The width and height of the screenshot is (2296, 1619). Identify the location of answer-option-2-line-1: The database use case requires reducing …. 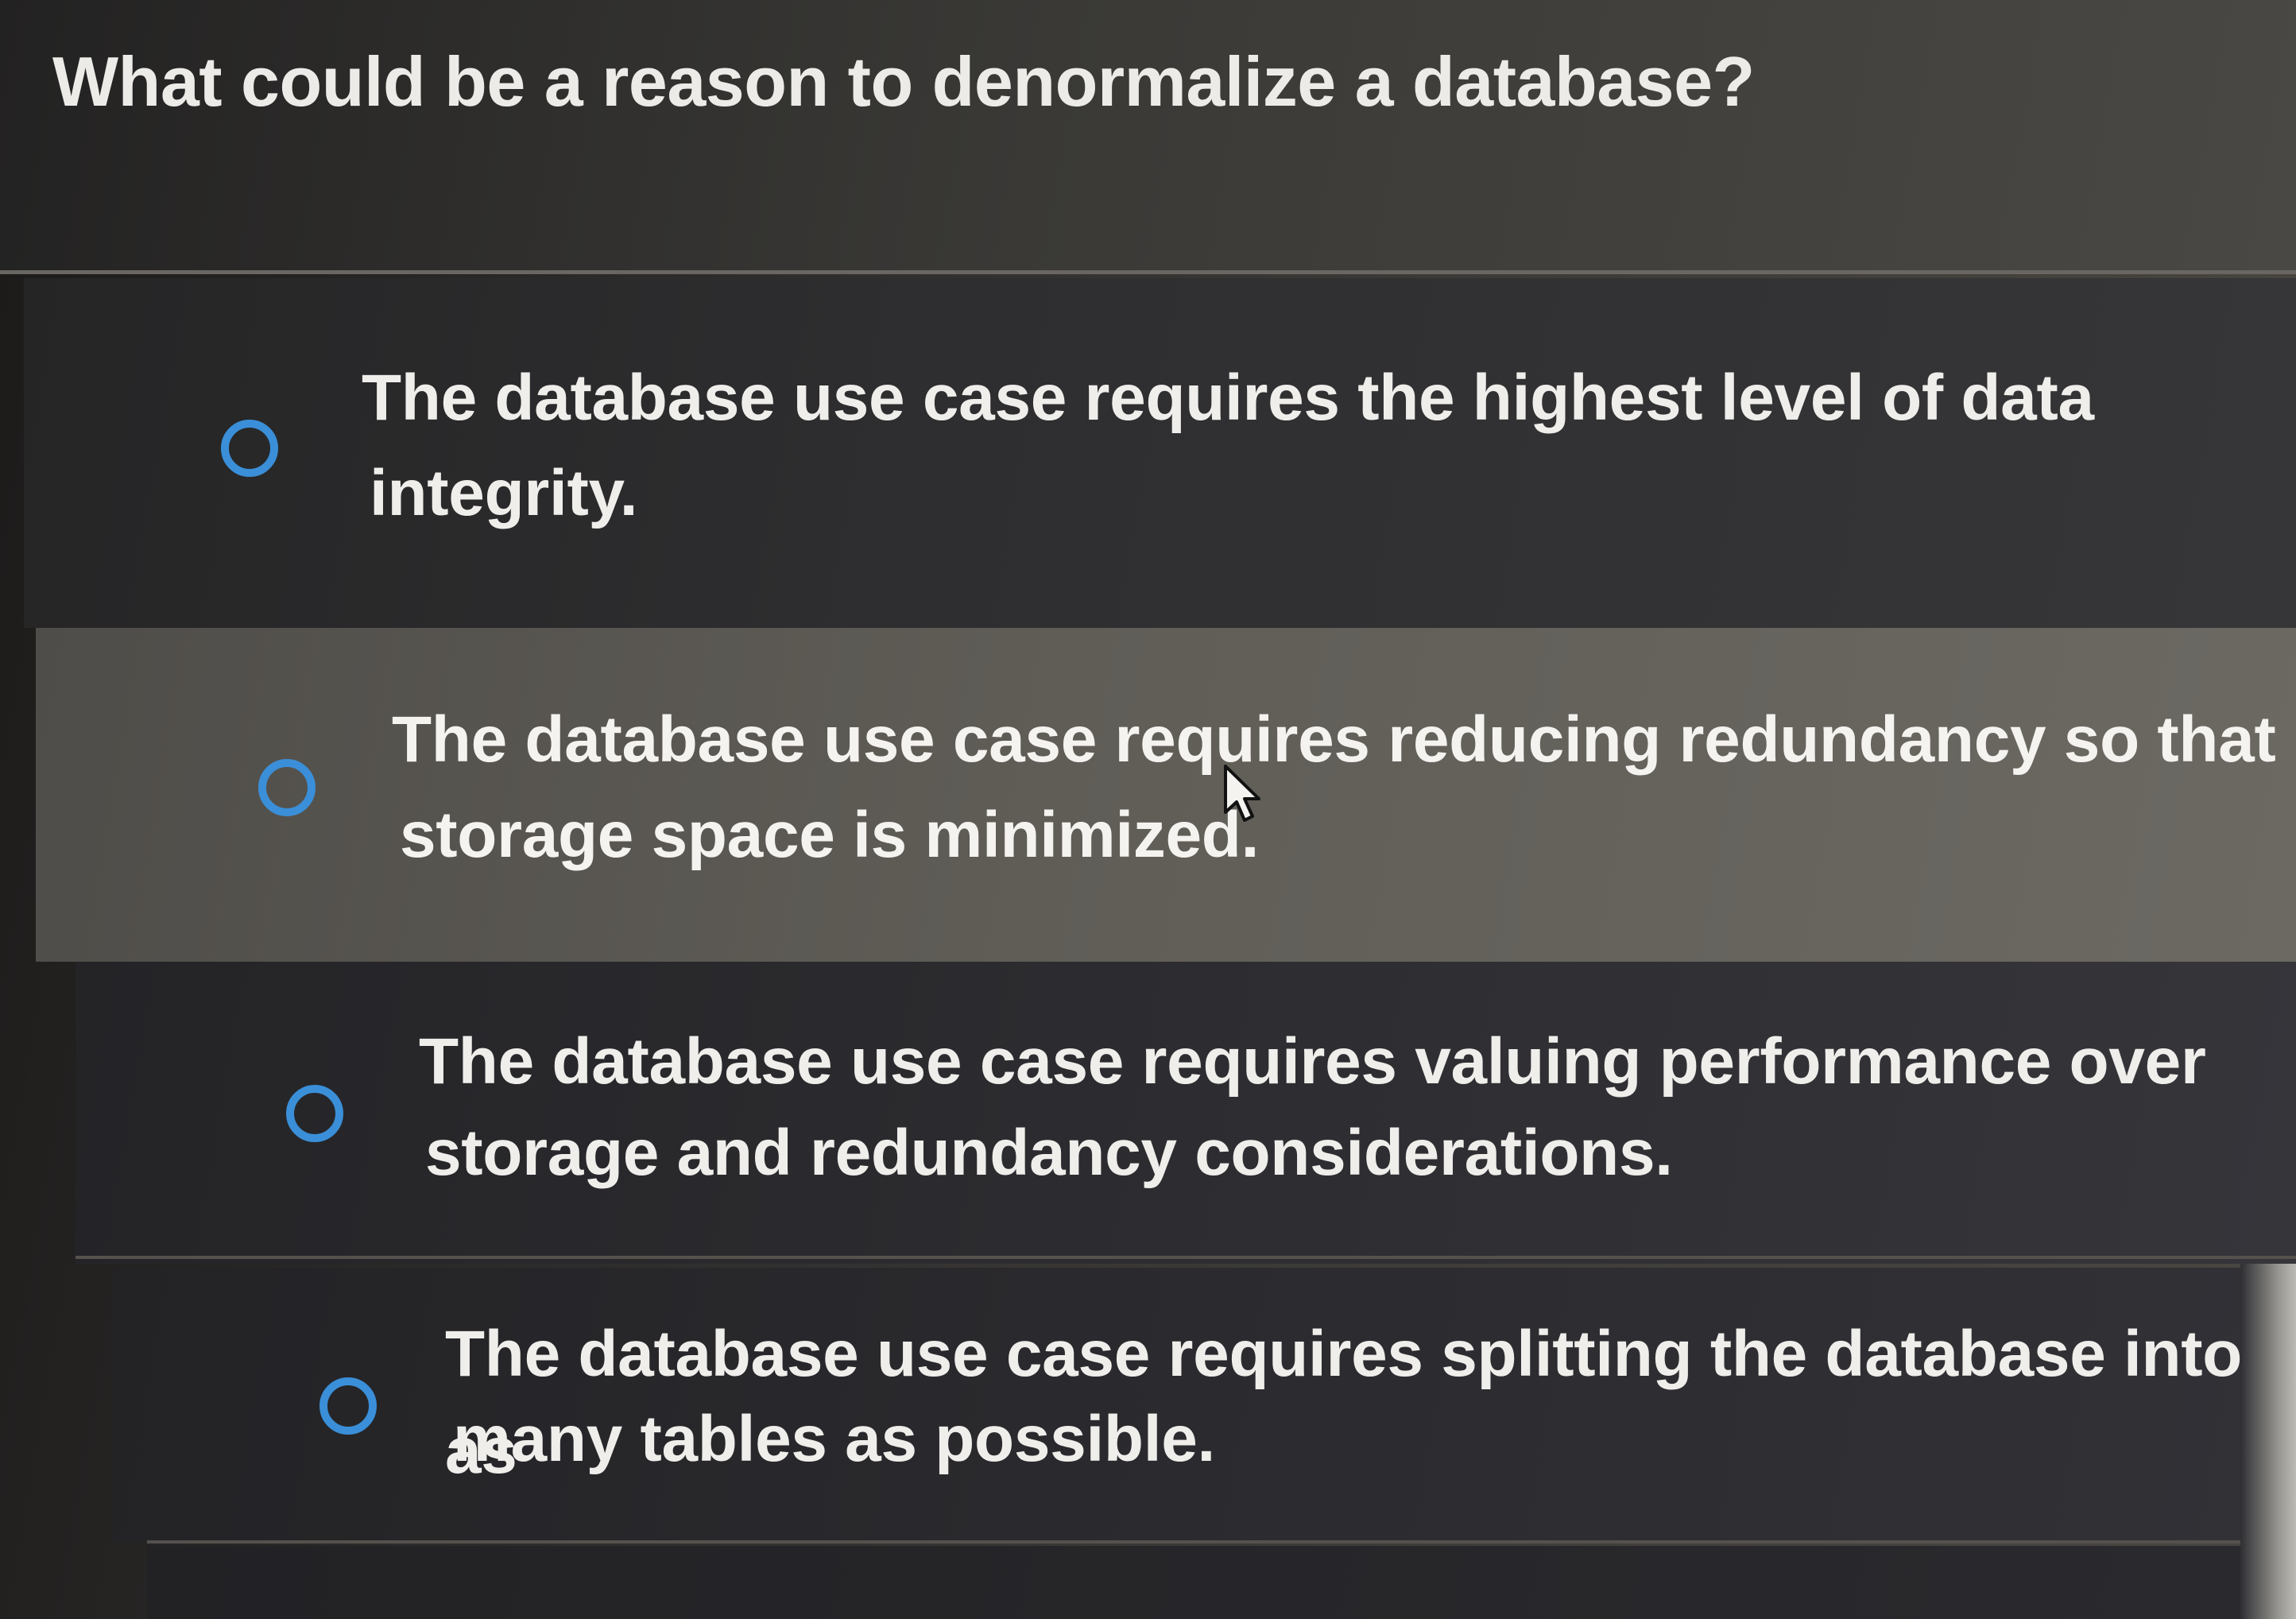
(1334, 739).